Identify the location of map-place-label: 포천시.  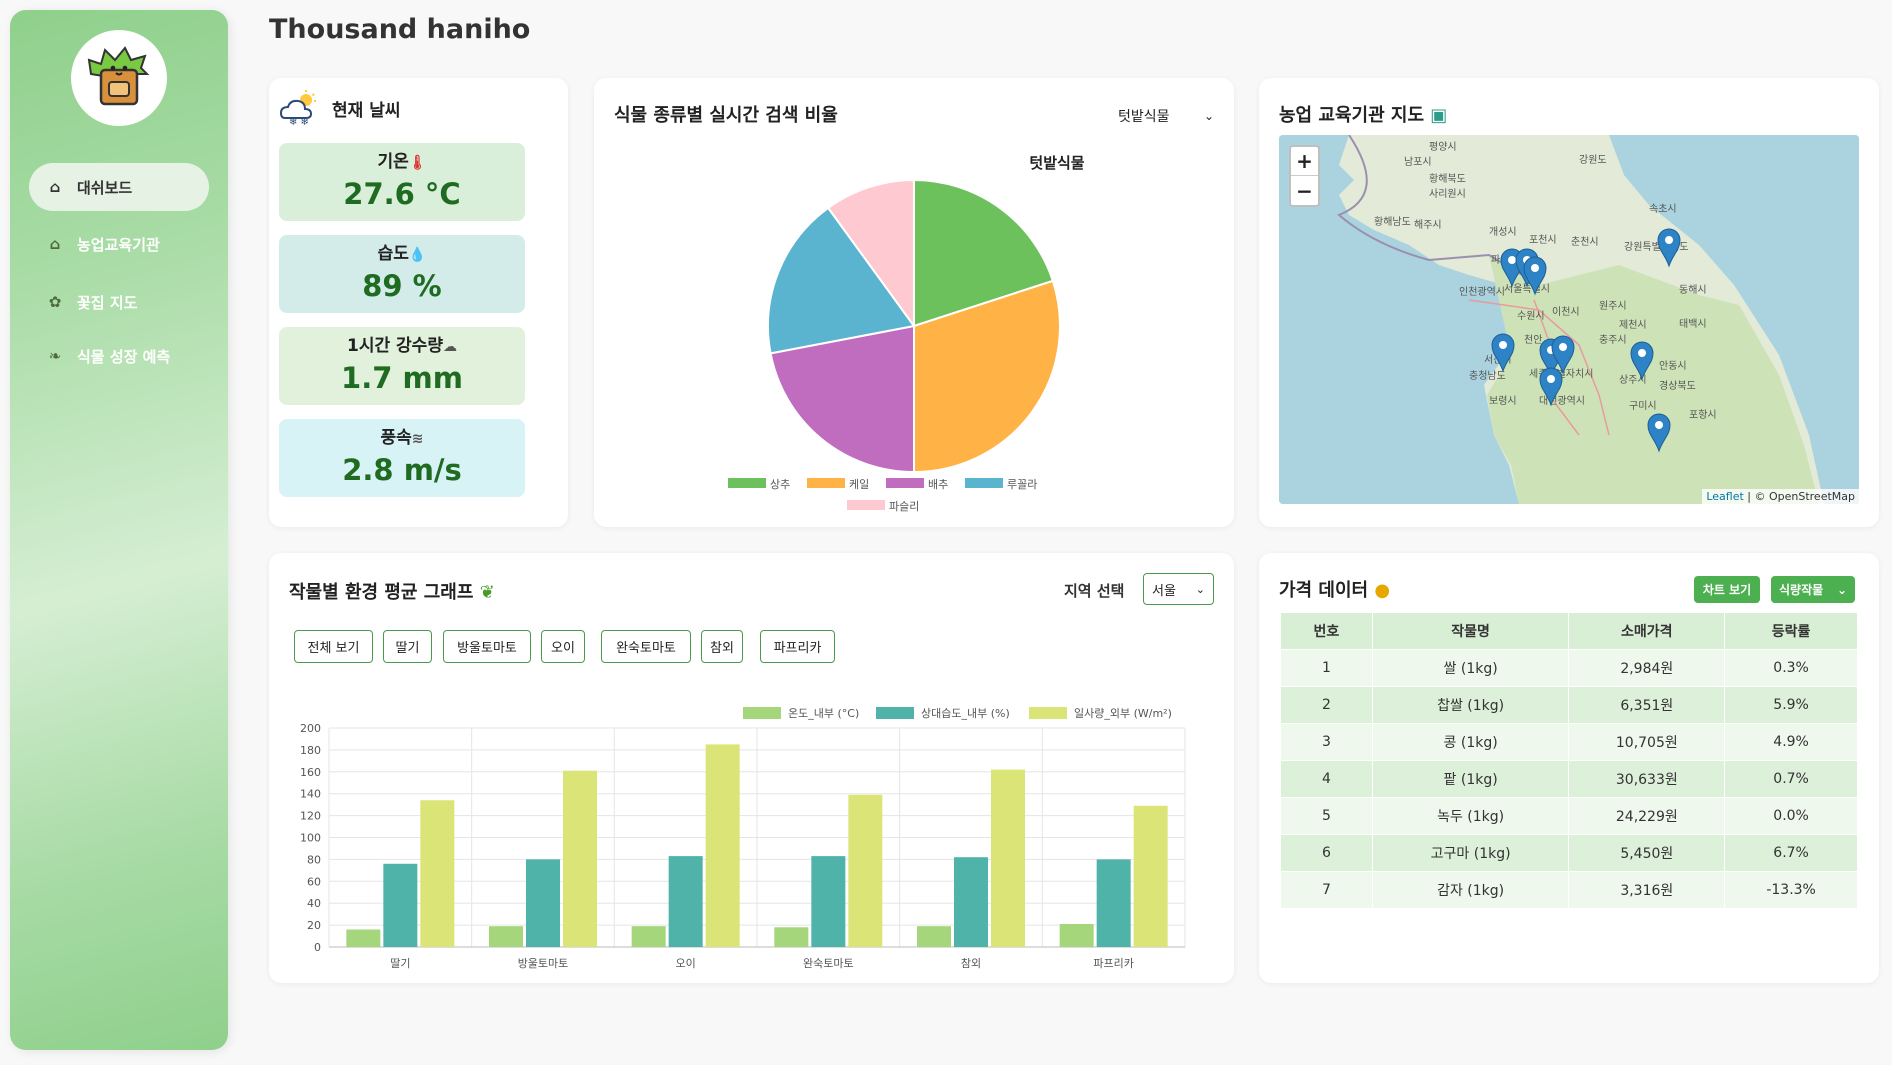
(1543, 240).